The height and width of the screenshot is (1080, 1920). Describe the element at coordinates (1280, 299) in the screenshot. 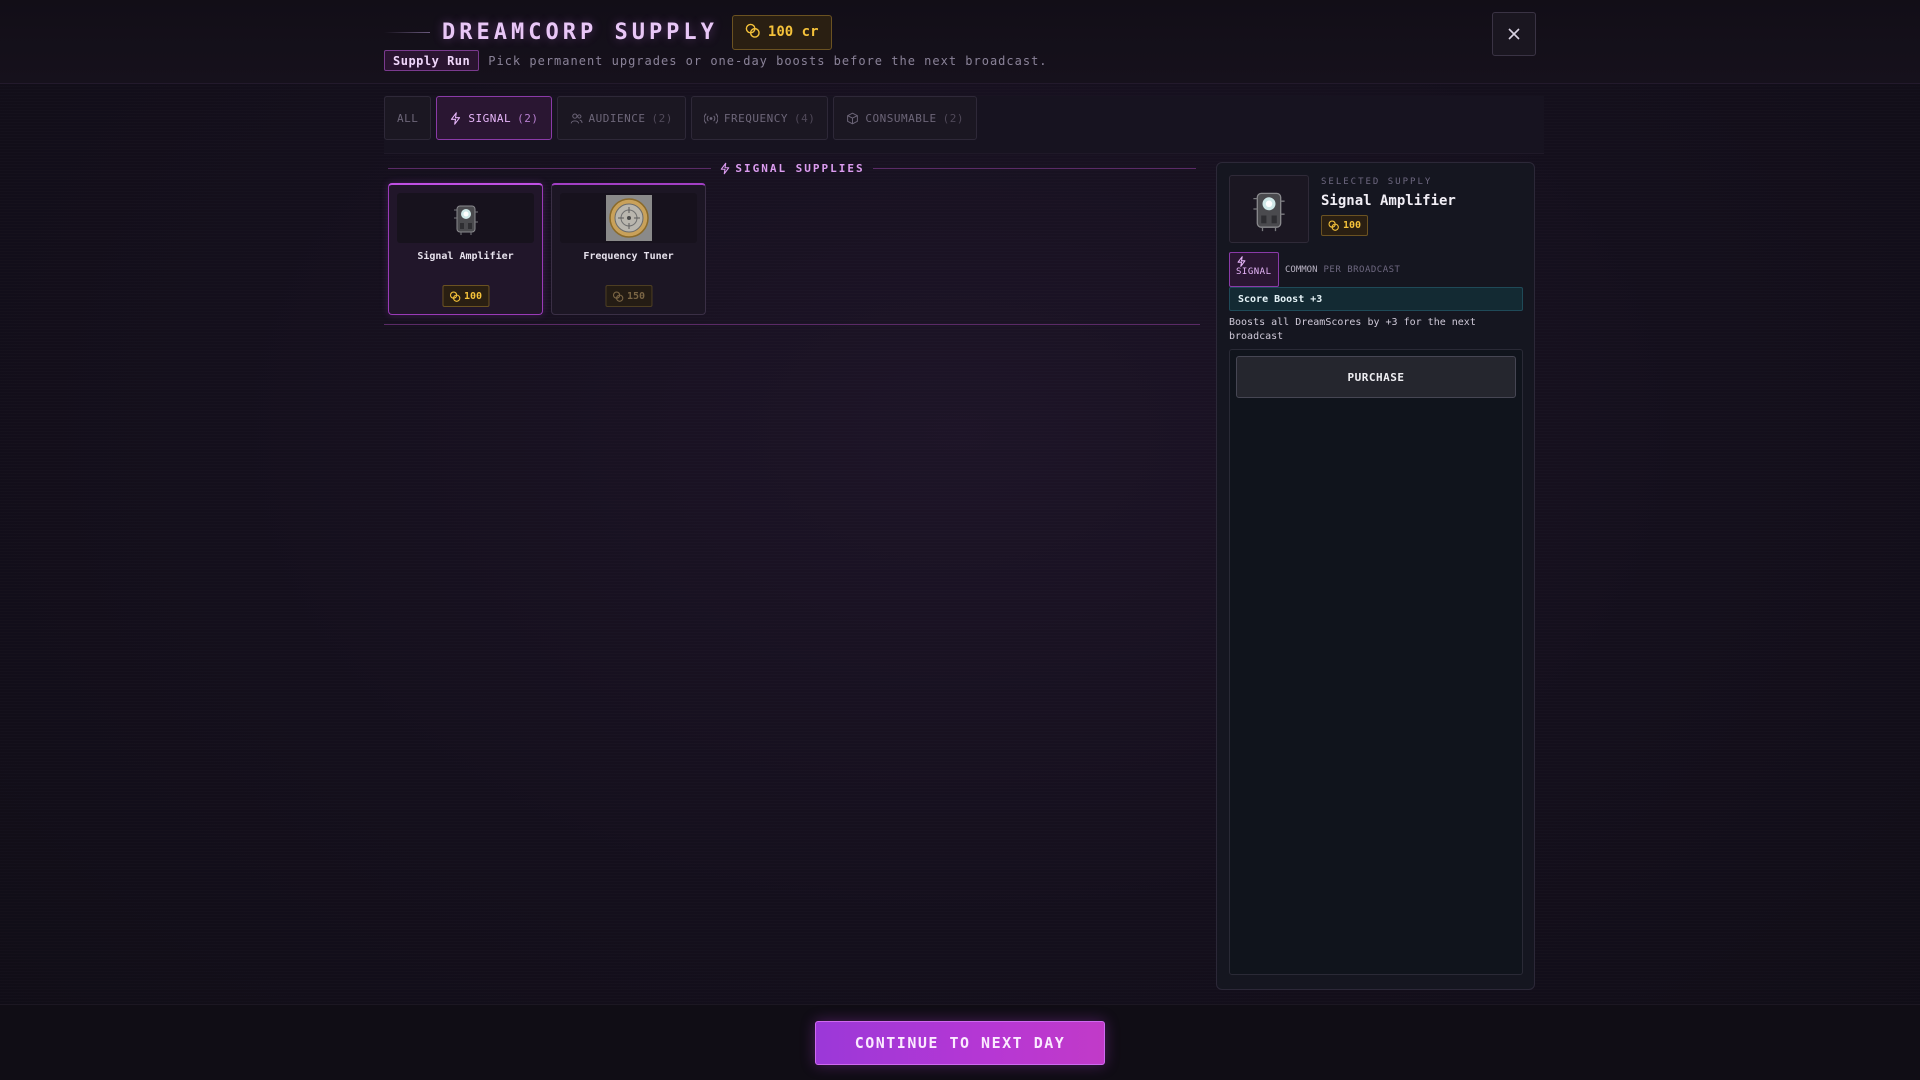

I see `effect-text: Score Boost +3` at that location.